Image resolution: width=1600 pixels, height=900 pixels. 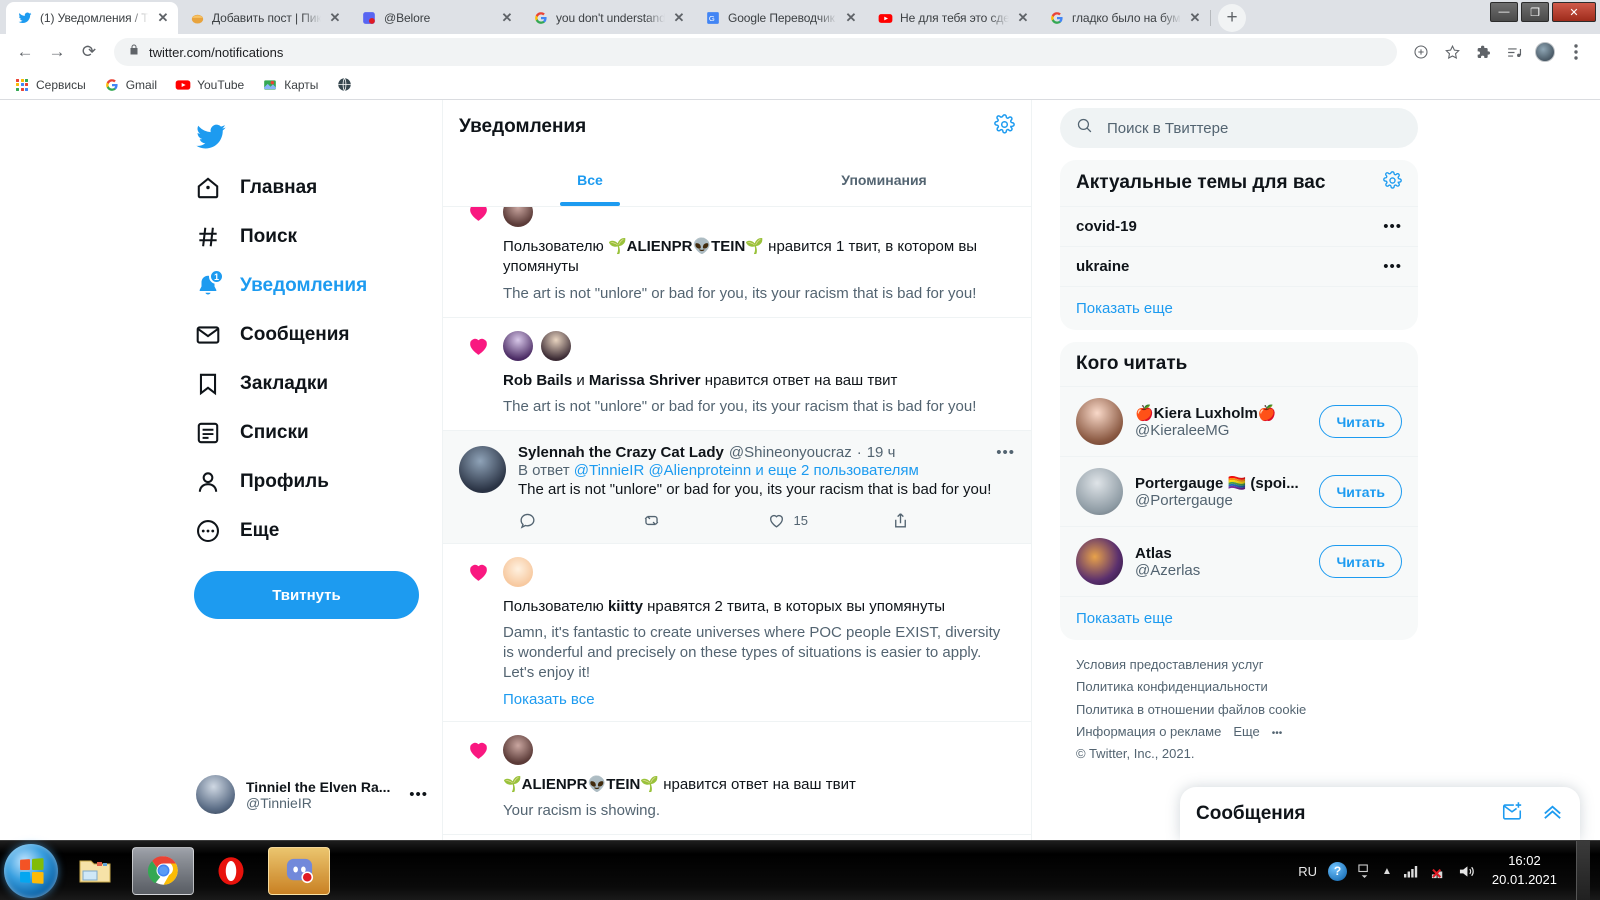 I want to click on search-input, so click(x=1254, y=128).